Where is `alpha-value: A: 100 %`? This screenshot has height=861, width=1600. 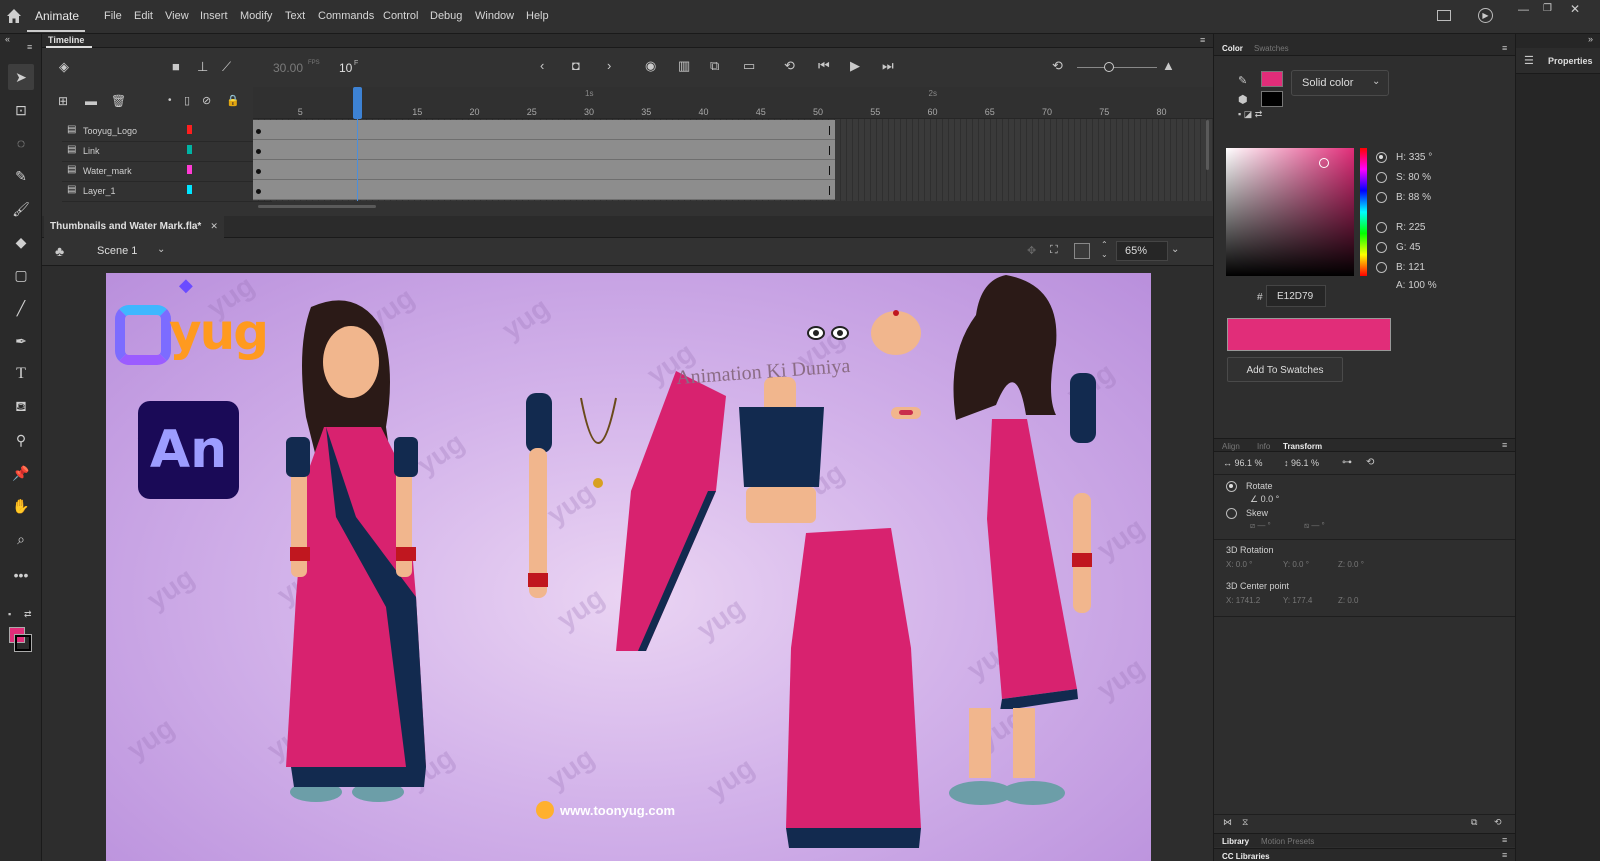 alpha-value: A: 100 % is located at coordinates (1416, 285).